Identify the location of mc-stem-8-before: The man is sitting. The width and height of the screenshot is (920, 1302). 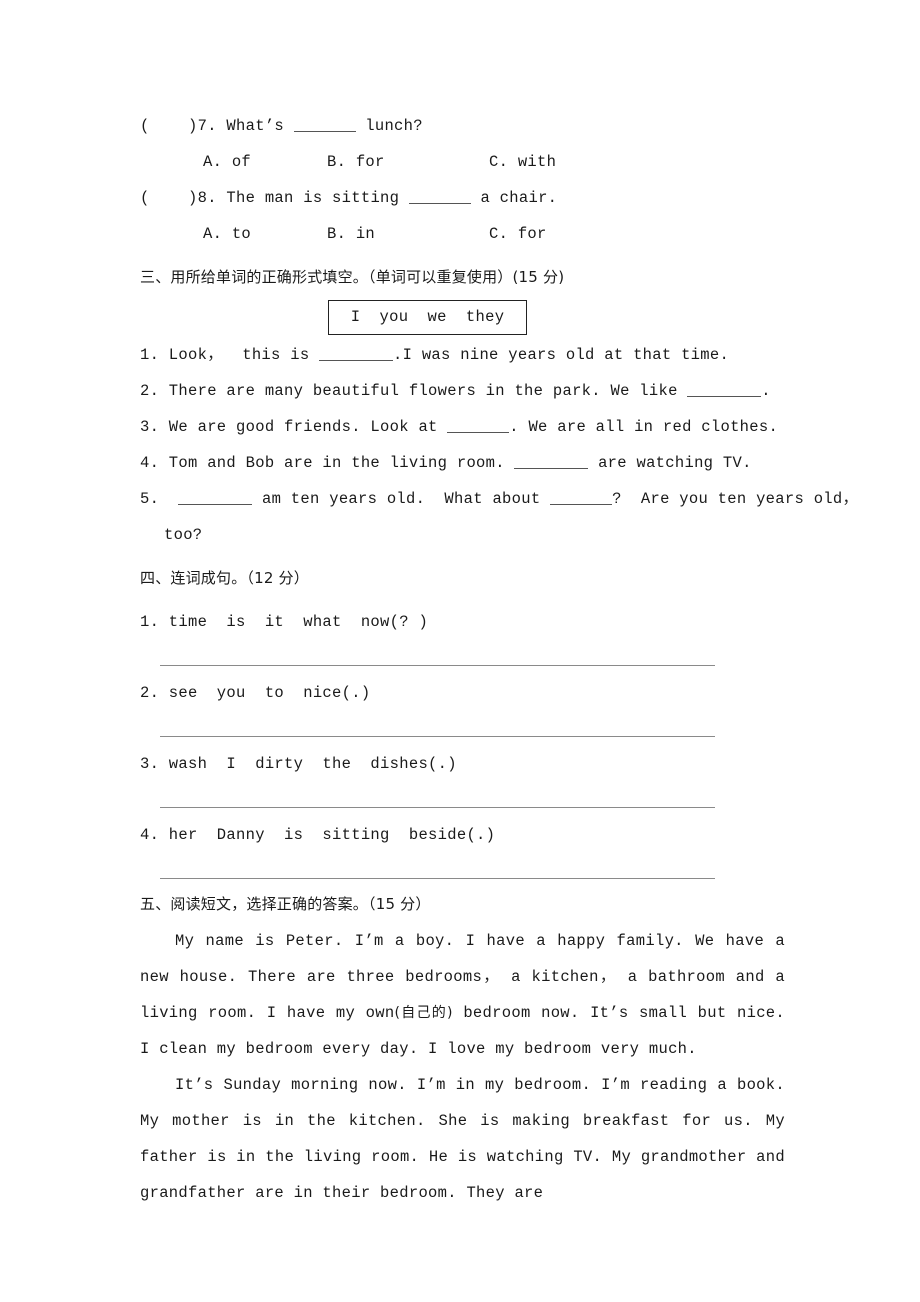
(317, 198).